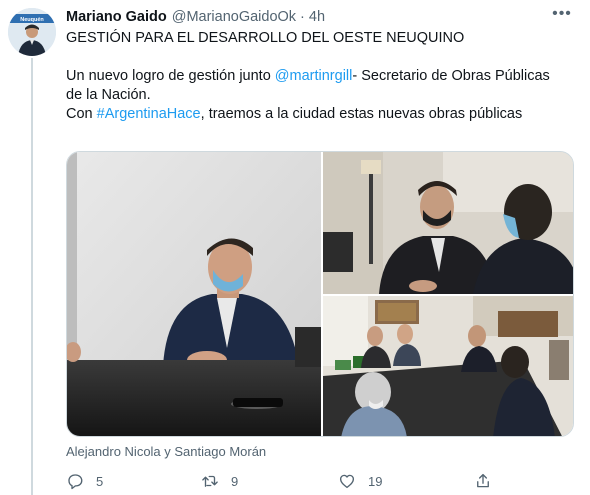  I want to click on tweet-line-2: de la Nación., so click(108, 95).